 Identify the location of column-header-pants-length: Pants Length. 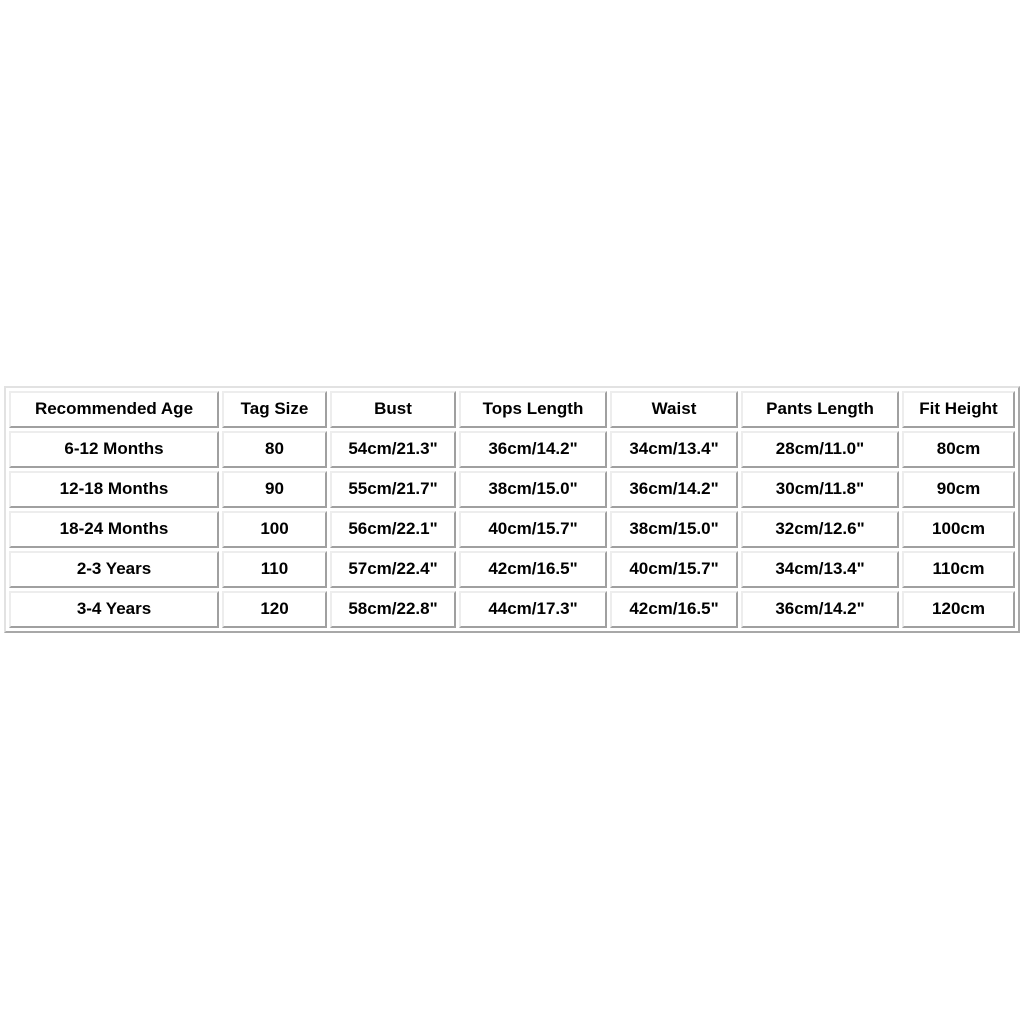
(820, 409).